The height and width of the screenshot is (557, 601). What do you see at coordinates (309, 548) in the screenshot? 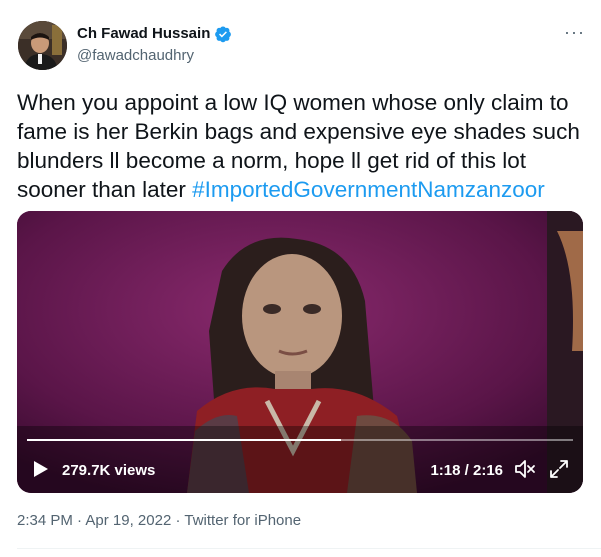
I see `divider` at bounding box center [309, 548].